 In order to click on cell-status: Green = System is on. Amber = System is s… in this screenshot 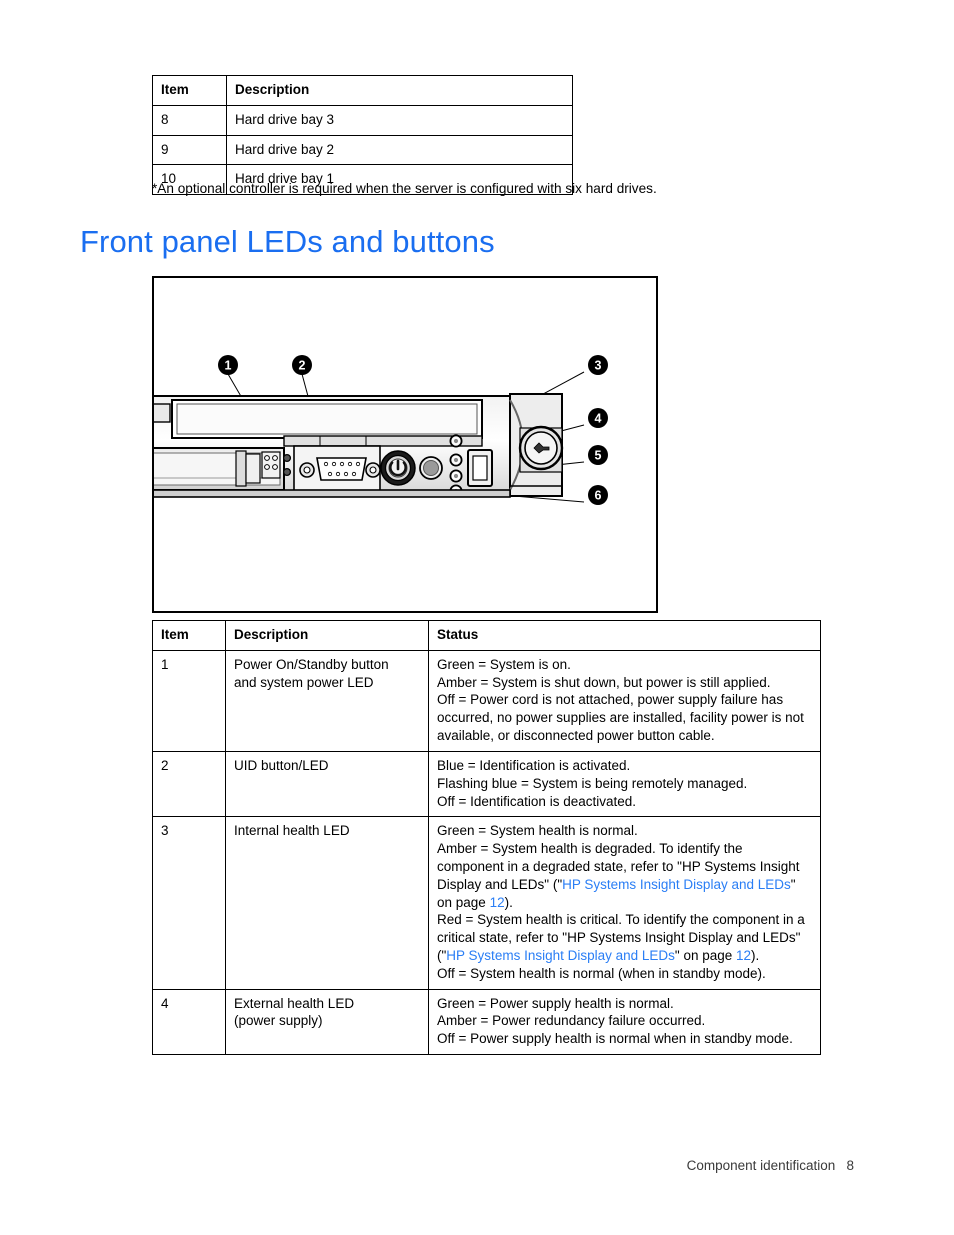, I will do `click(624, 700)`.